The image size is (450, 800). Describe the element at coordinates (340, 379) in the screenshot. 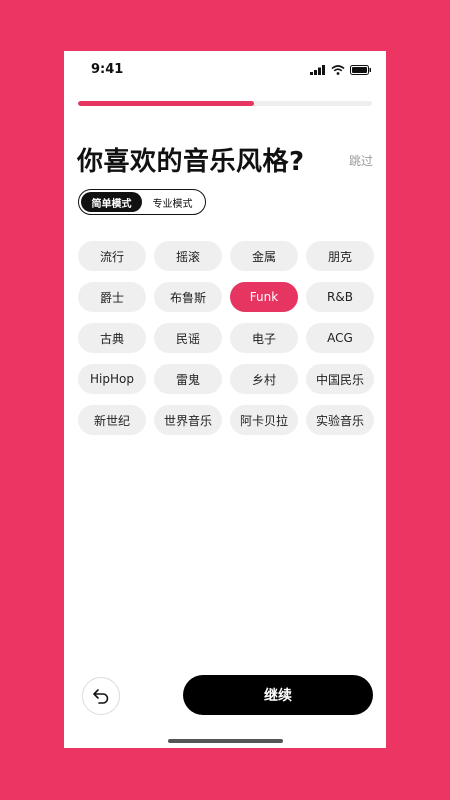

I see `genre-tag: 中国民乐` at that location.